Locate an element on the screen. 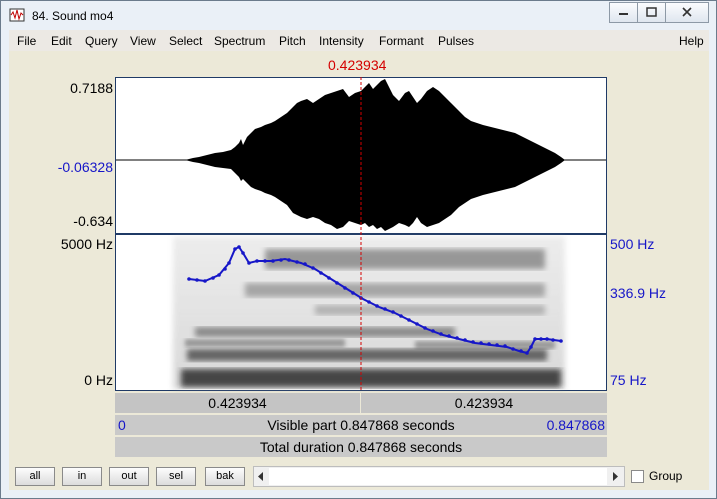 This screenshot has width=717, height=499. scroll-track is located at coordinates (438, 476).